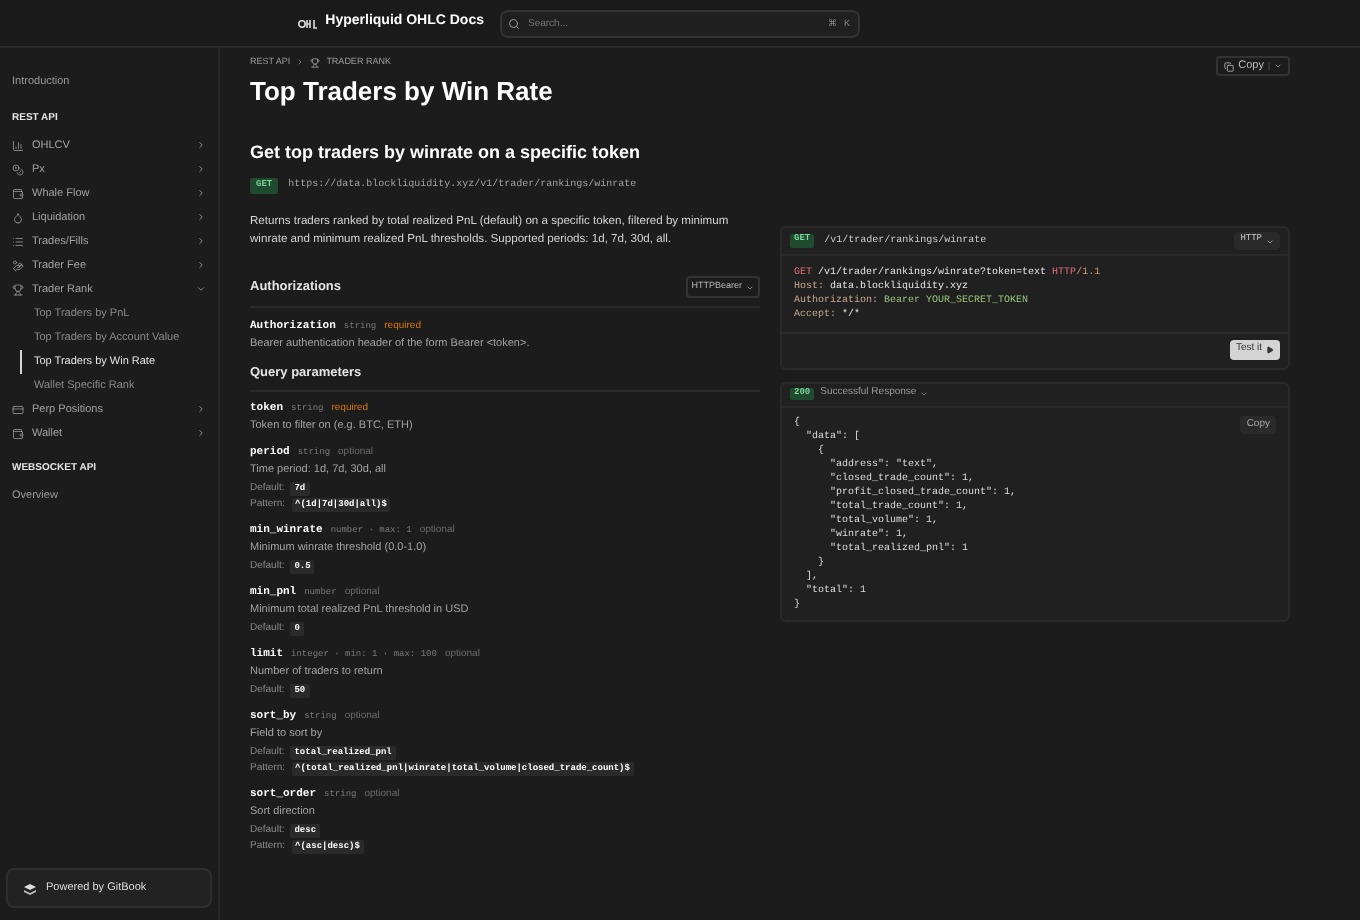 This screenshot has width=1360, height=920. What do you see at coordinates (446, 153) in the screenshot?
I see `endpoint-heading: Get top traders by winrate on a specific token` at bounding box center [446, 153].